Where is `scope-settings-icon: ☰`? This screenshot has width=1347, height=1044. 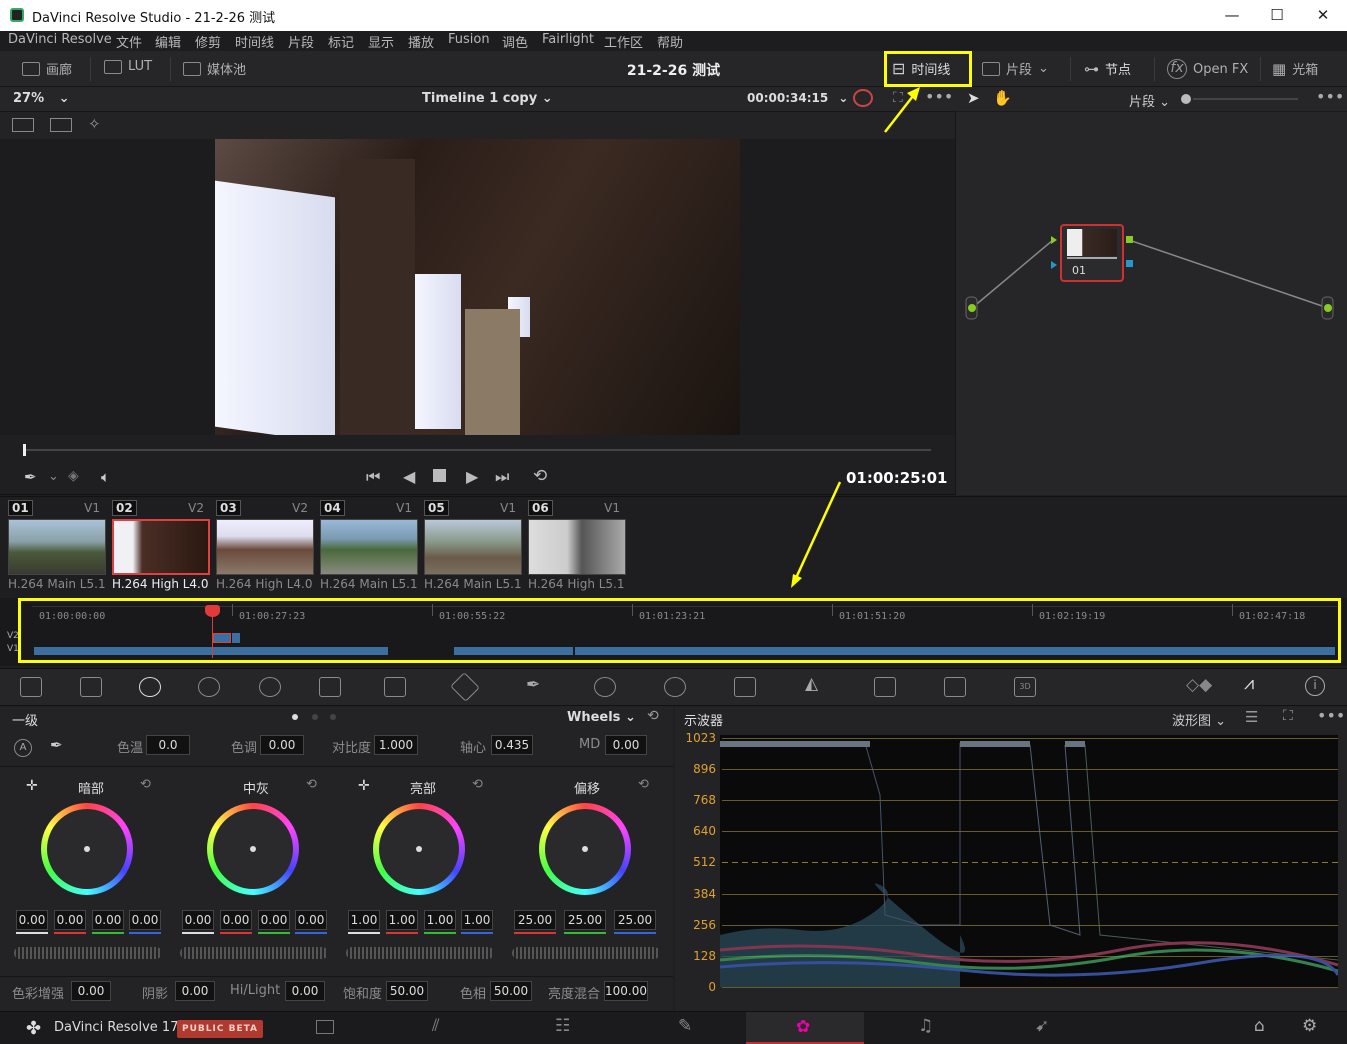
scope-settings-icon: ☰ is located at coordinates (1251, 717).